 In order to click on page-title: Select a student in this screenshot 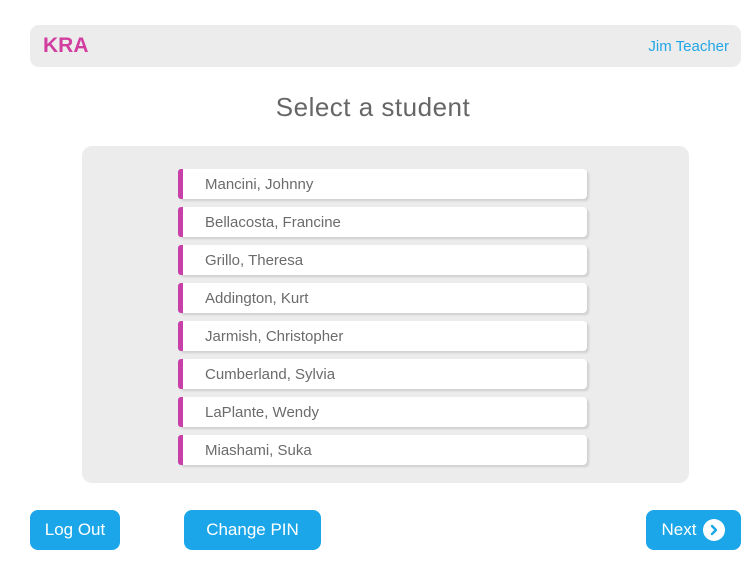, I will do `click(373, 107)`.